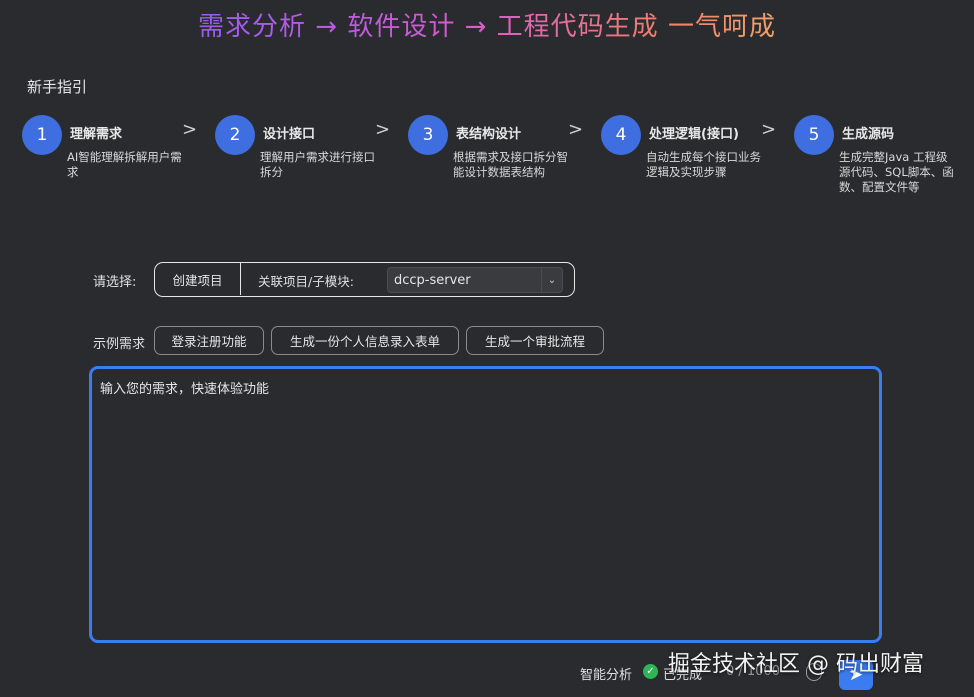  Describe the element at coordinates (364, 279) in the screenshot. I see `project-select-box: 创建项目 关联项目/子模块: dccp-server ⌄` at that location.